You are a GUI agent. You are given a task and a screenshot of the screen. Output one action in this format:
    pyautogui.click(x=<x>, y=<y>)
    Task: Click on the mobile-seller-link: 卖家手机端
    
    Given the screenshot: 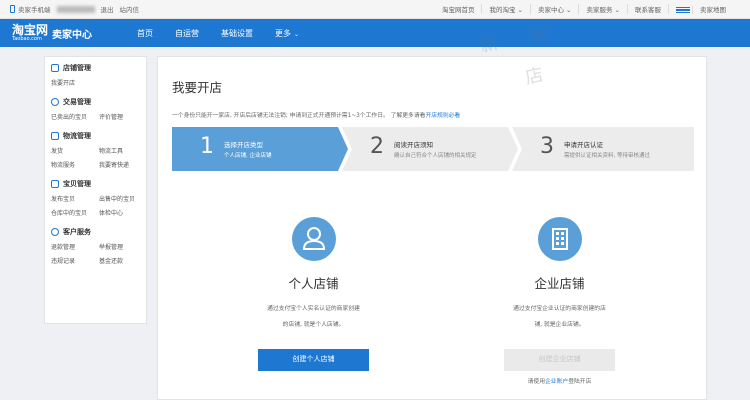 What is the action you would take?
    pyautogui.click(x=30, y=9)
    